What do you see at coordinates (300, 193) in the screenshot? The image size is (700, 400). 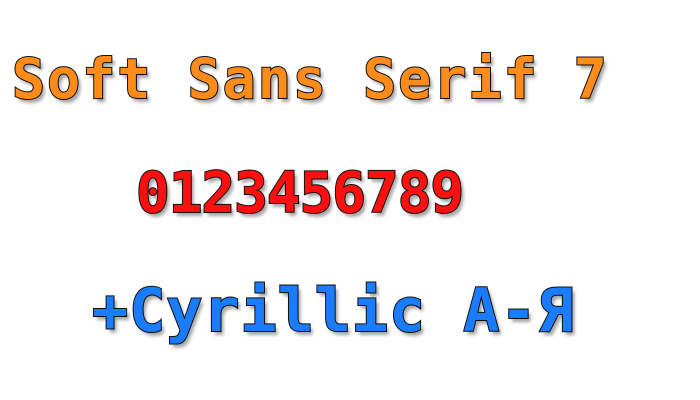 I see `digits-line: 0123456789` at bounding box center [300, 193].